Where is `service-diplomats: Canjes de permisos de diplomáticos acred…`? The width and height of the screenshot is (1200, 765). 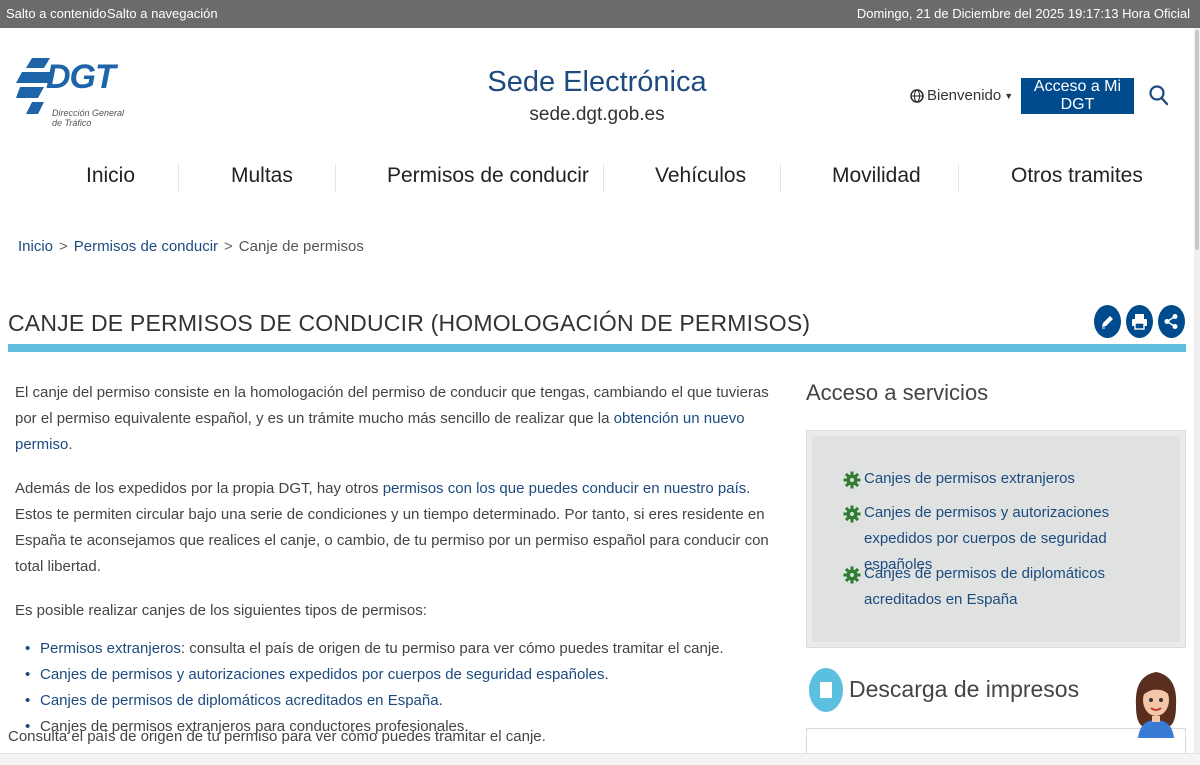
service-diplomats: Canjes de permisos de diplomáticos acred… is located at coordinates (1014, 587).